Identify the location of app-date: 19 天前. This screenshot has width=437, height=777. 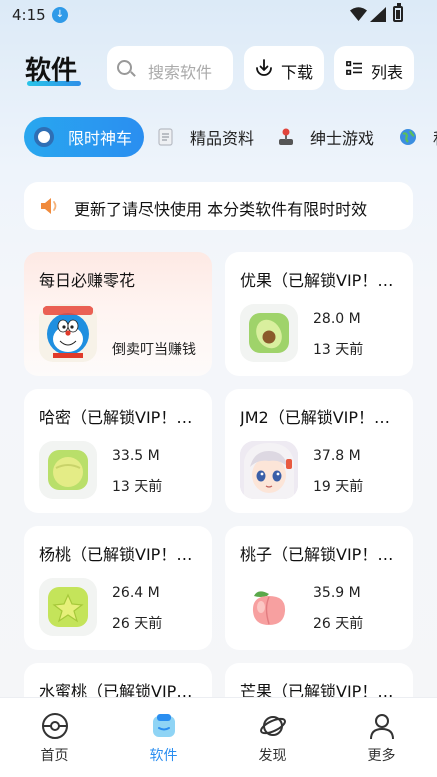
(338, 487).